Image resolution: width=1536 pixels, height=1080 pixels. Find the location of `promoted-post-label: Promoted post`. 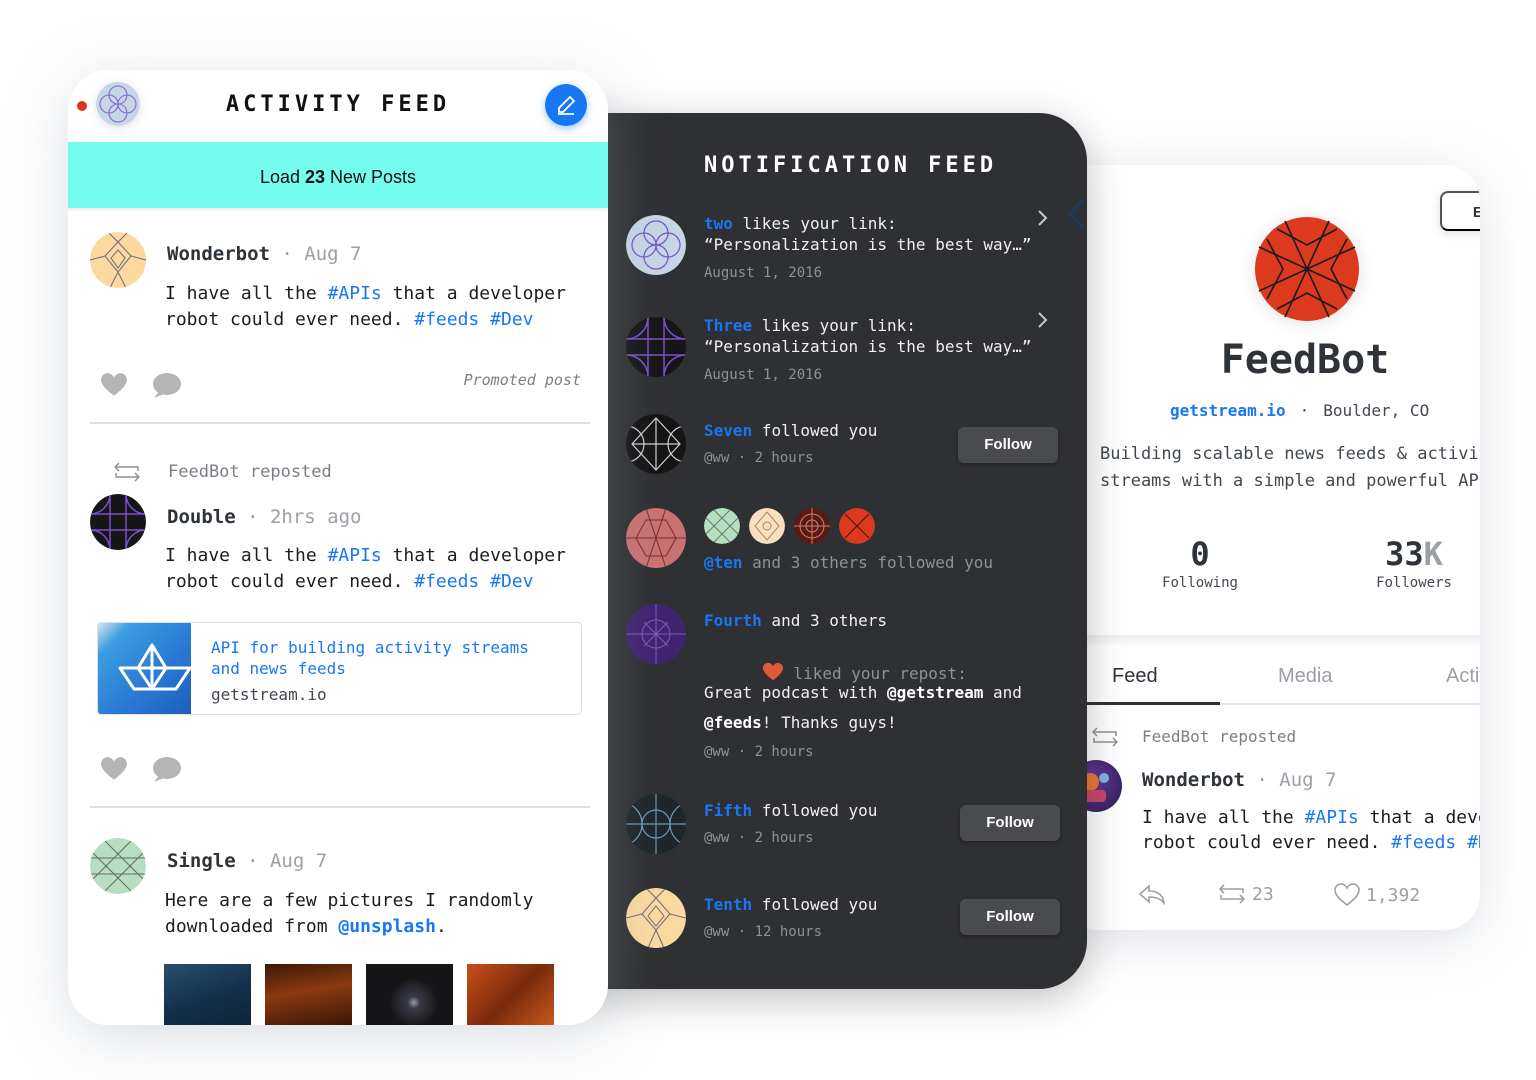

promoted-post-label: Promoted post is located at coordinates (522, 380).